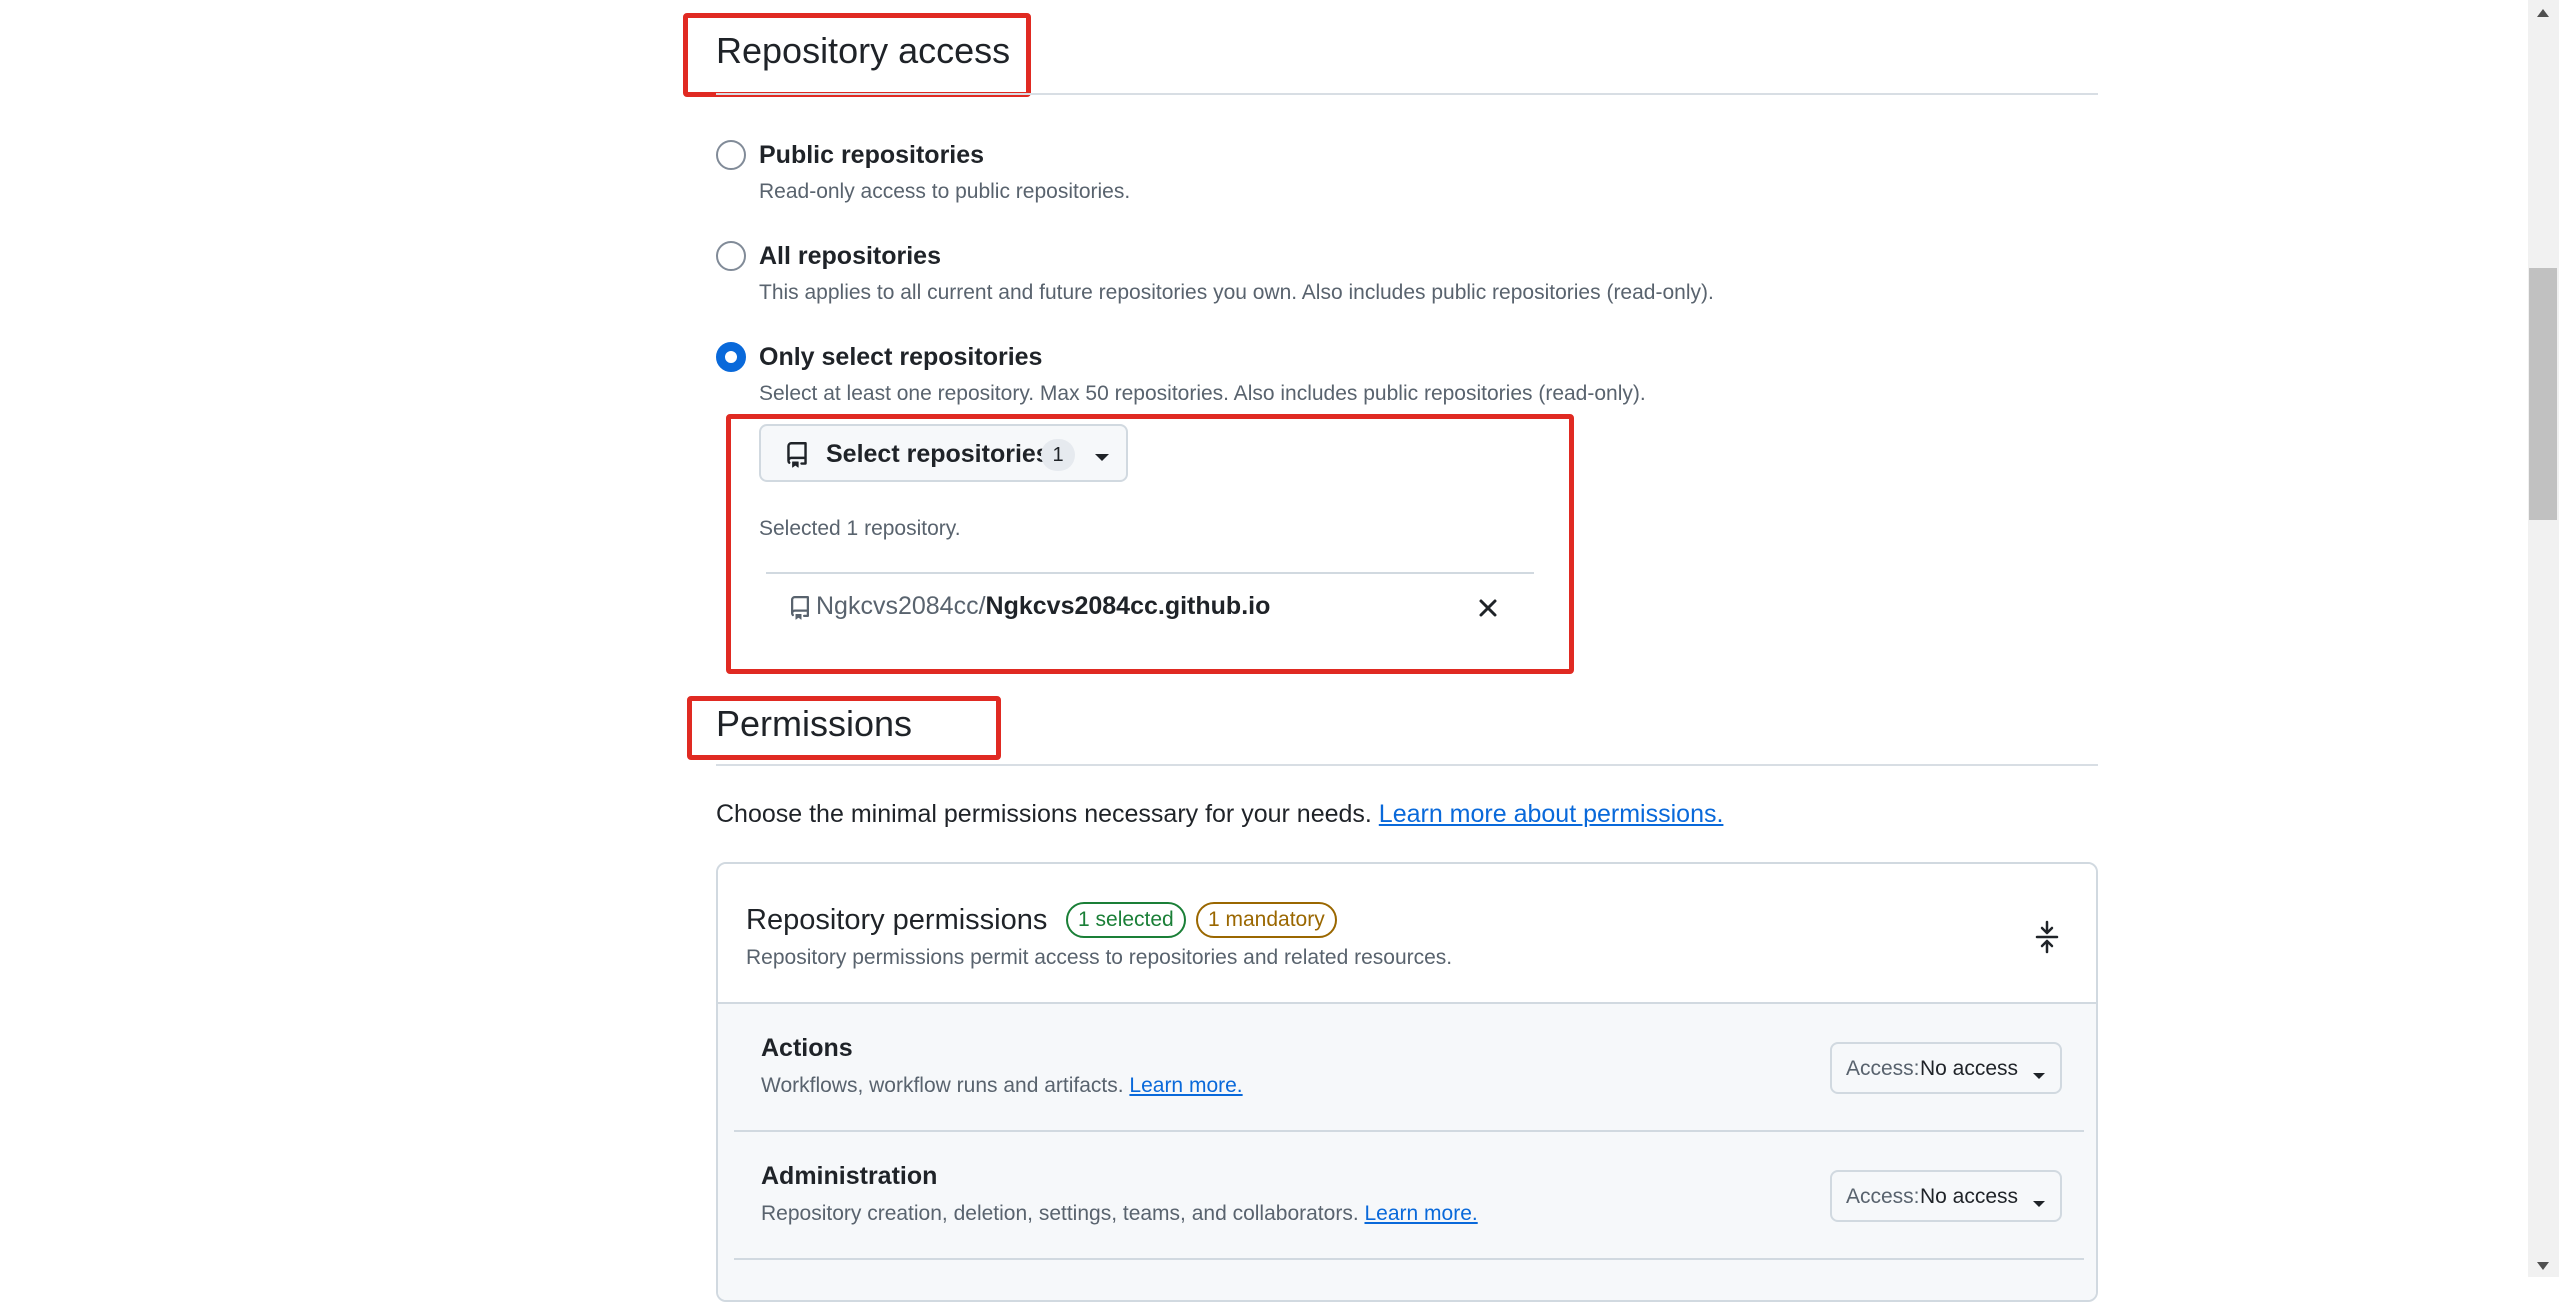  Describe the element at coordinates (945, 1085) in the screenshot. I see `permission-description-text: Workflows, workflow runs and artifacts.` at that location.